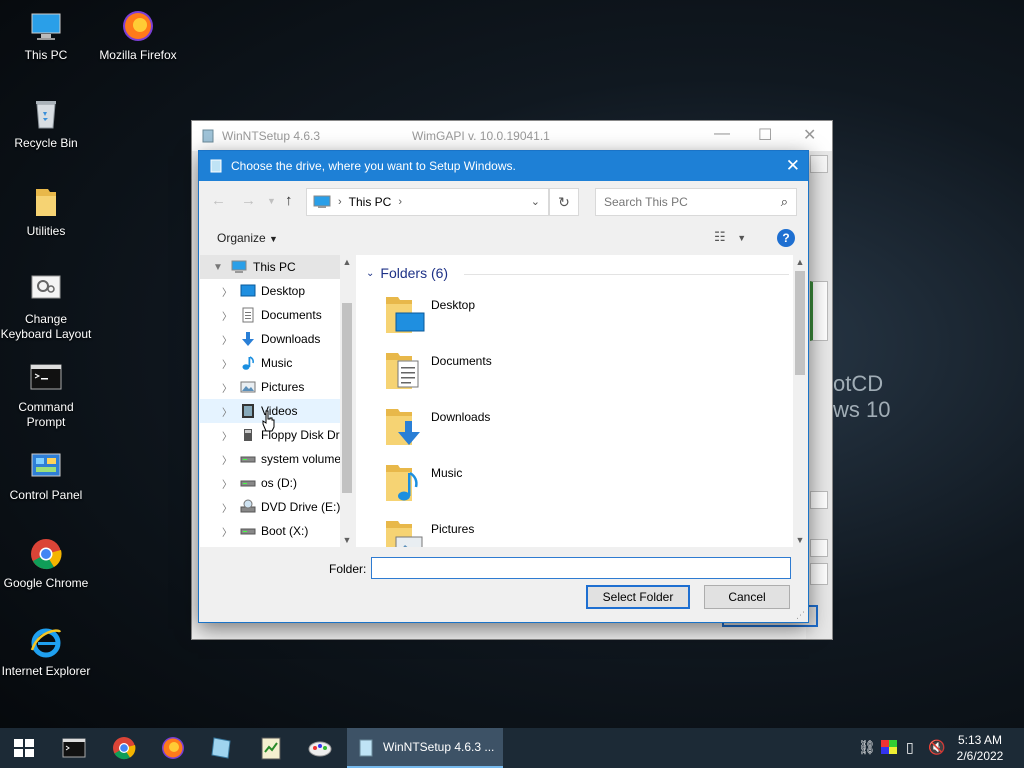  Describe the element at coordinates (800, 401) in the screenshot. I see `content-scrollbar: ▲ ▼` at that location.